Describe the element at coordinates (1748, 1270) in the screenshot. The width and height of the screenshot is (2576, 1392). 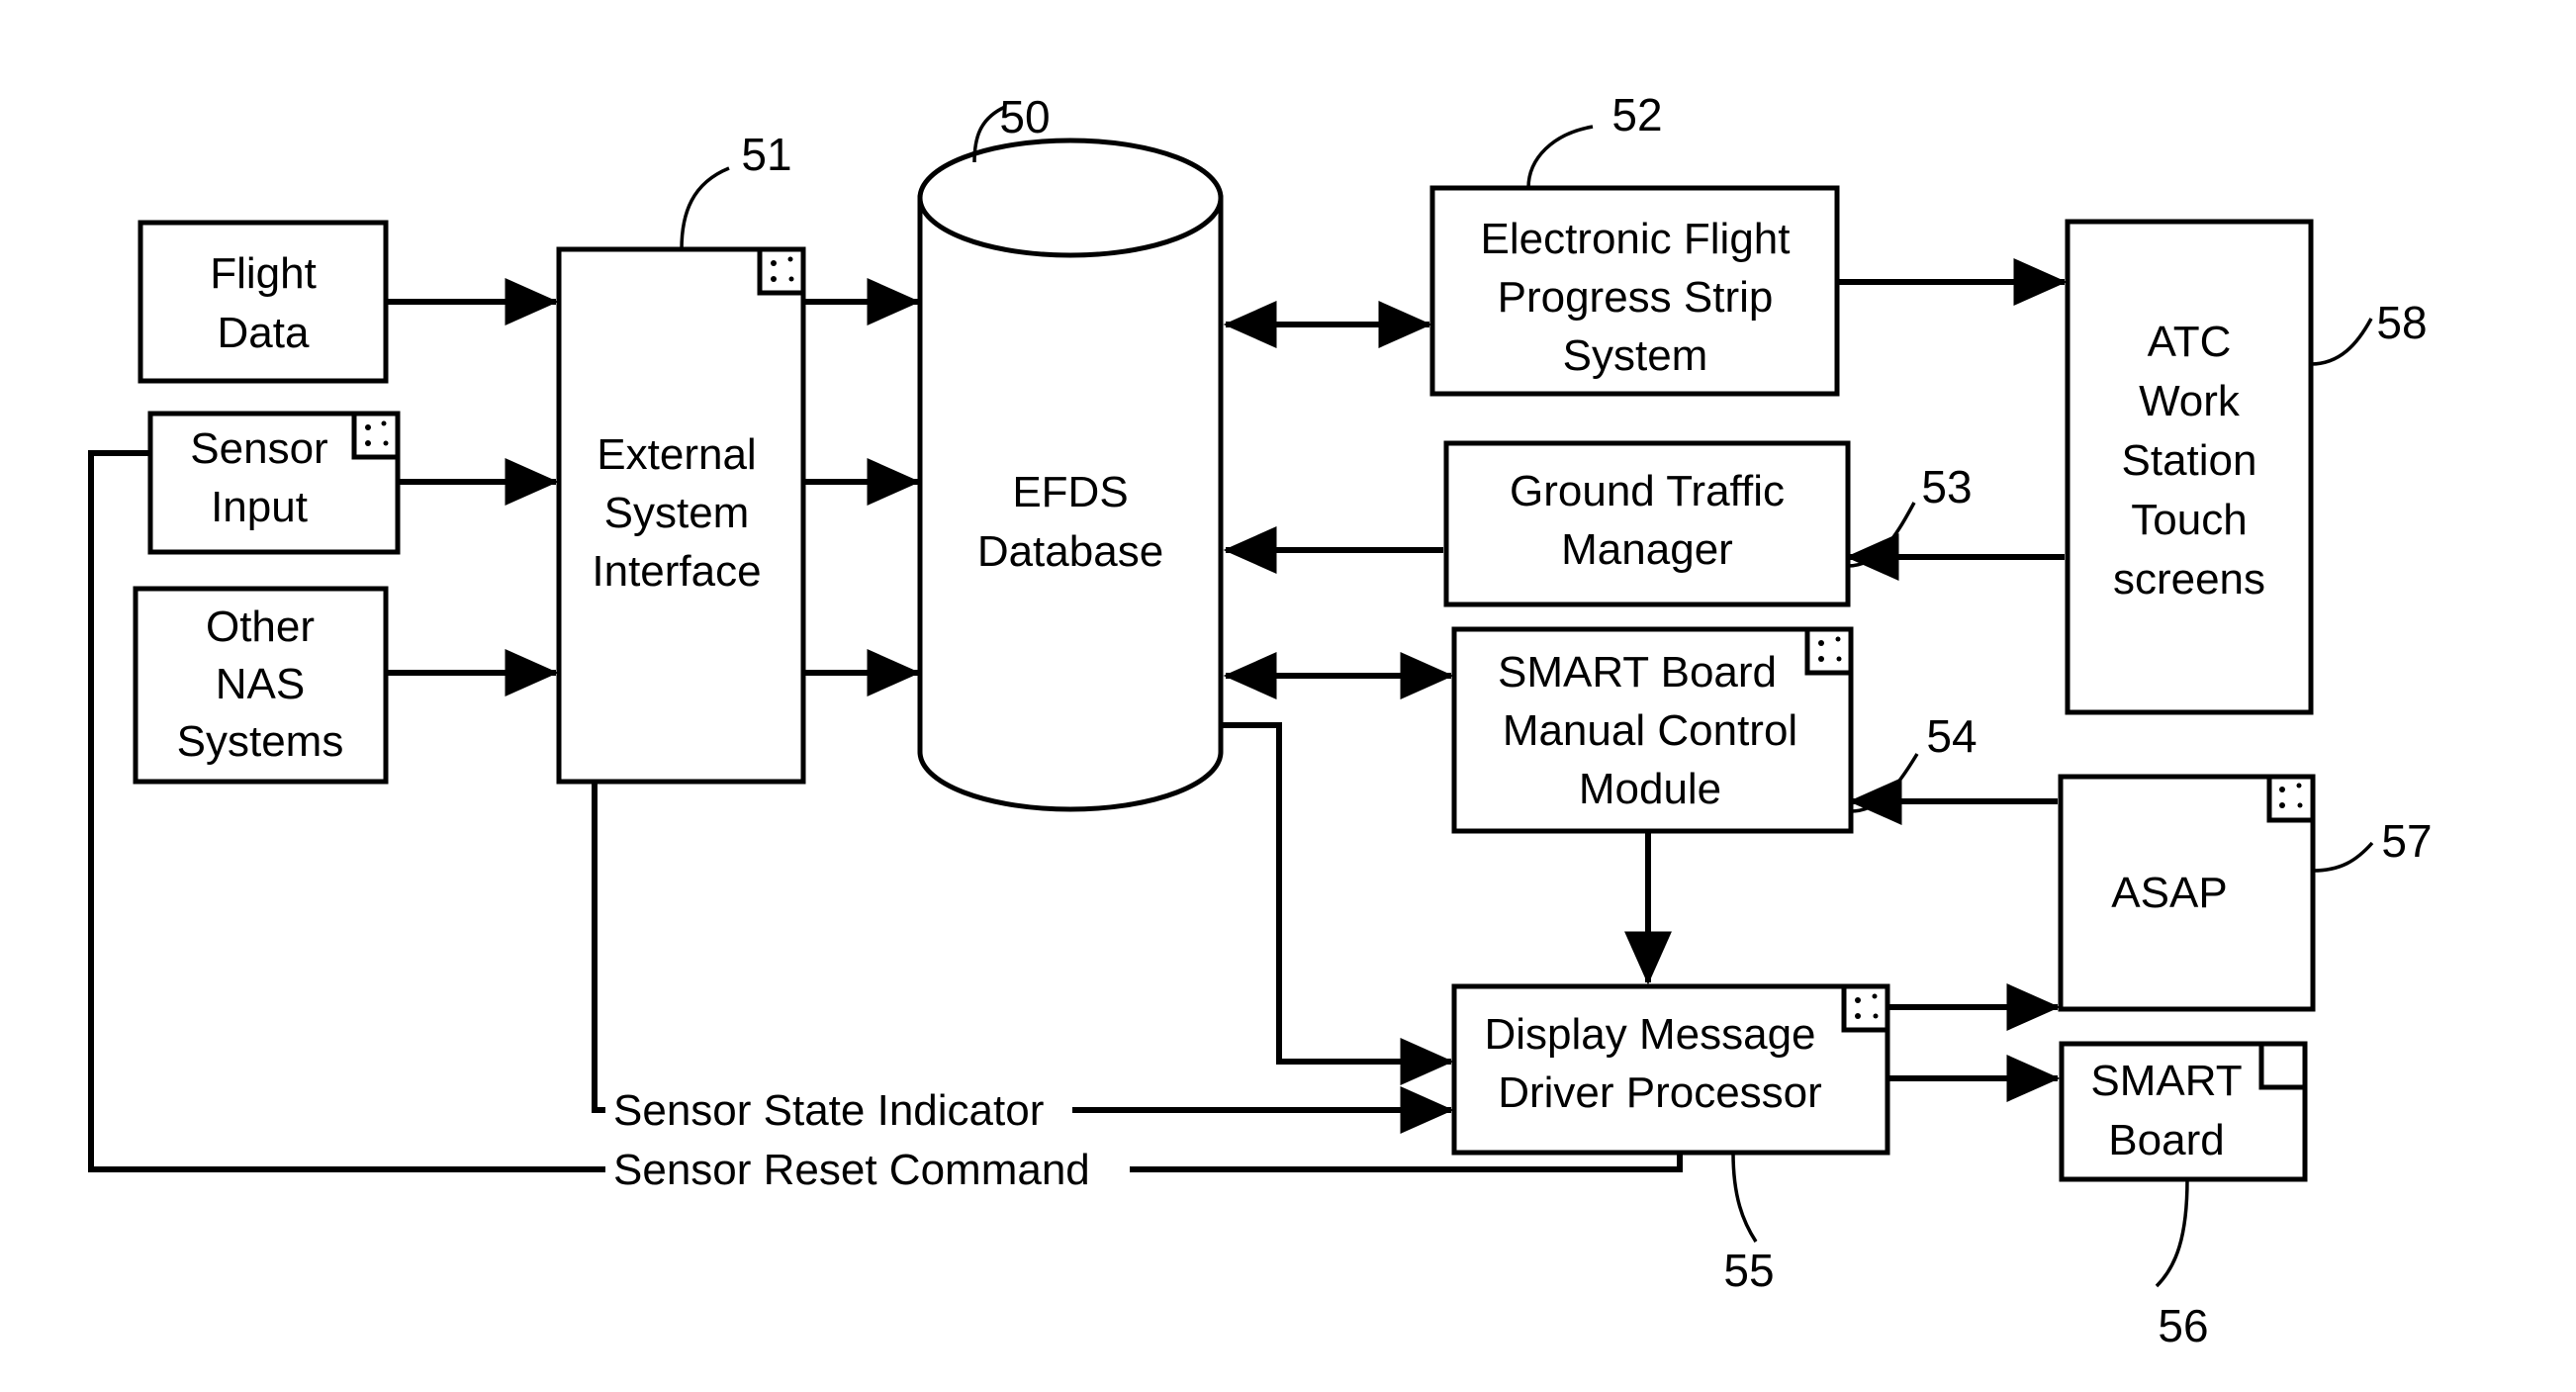
I see `ref-numeral-55: 55` at that location.